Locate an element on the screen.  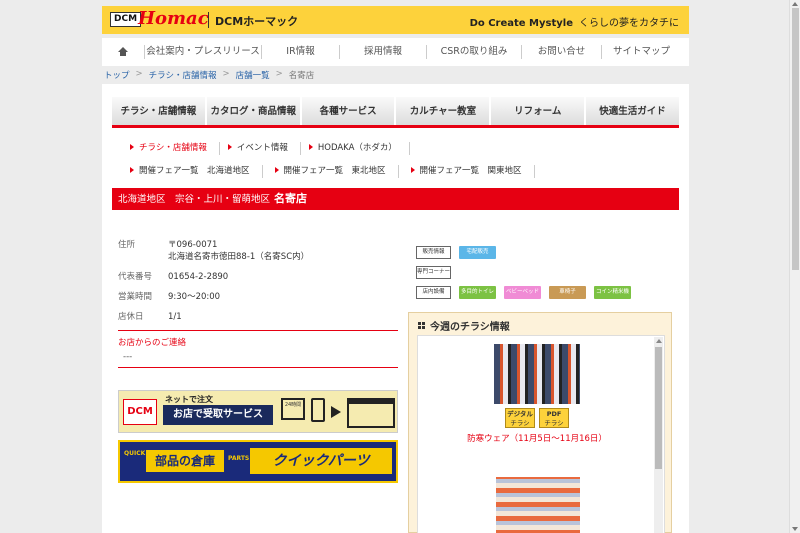
flyer-title: 今週のチラシ情報 is located at coordinates (470, 327).